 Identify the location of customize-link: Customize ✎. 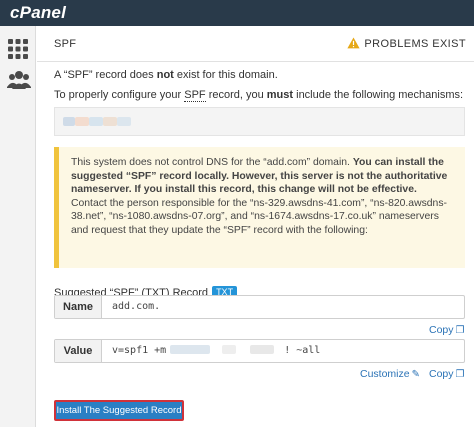
(390, 374).